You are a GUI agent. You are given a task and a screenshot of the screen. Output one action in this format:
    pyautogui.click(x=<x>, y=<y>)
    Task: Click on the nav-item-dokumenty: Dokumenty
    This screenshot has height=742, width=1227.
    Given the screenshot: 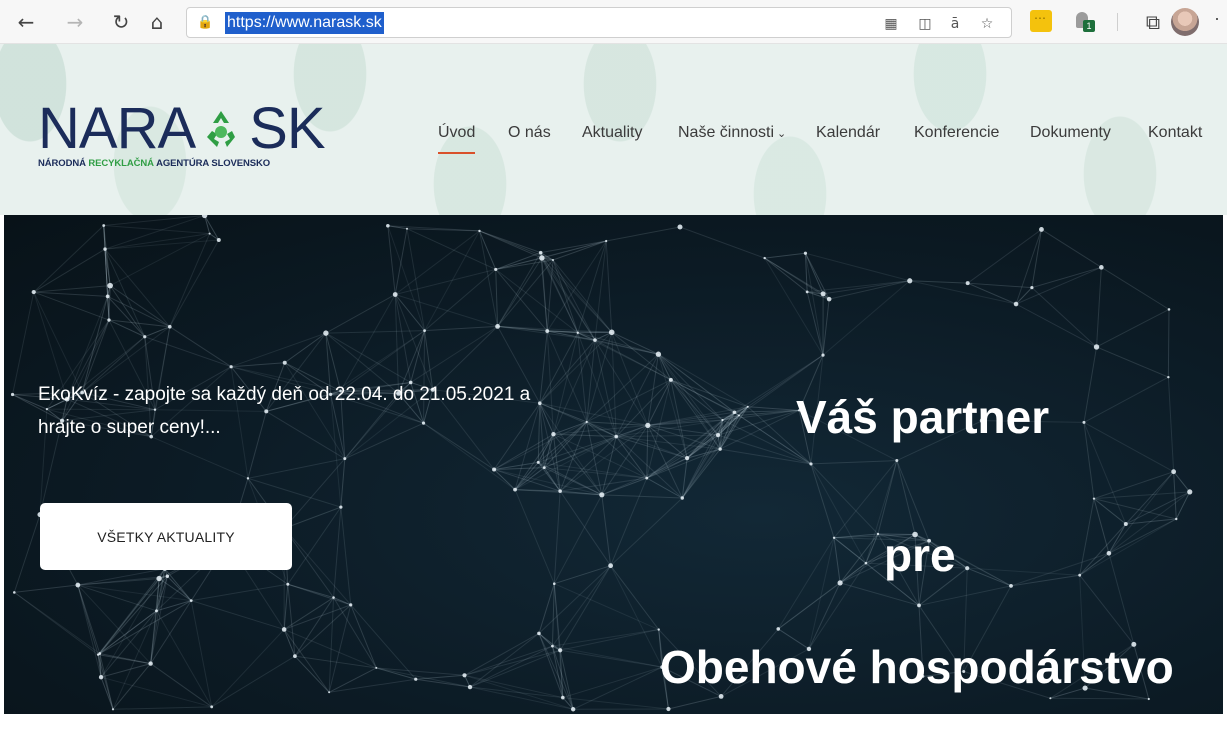 What is the action you would take?
    pyautogui.click(x=1070, y=136)
    